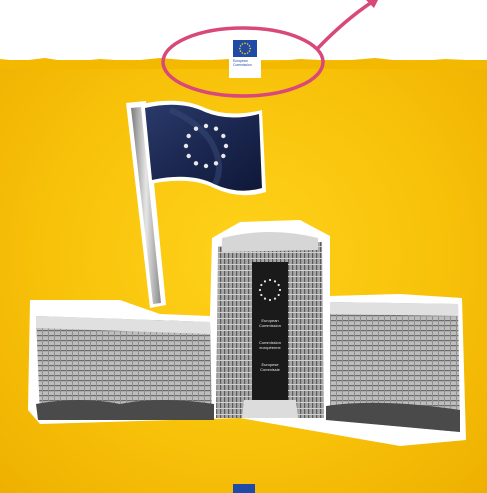 The width and height of the screenshot is (487, 493). What do you see at coordinates (270, 369) in the screenshot?
I see `banner-text-6: Commissie` at bounding box center [270, 369].